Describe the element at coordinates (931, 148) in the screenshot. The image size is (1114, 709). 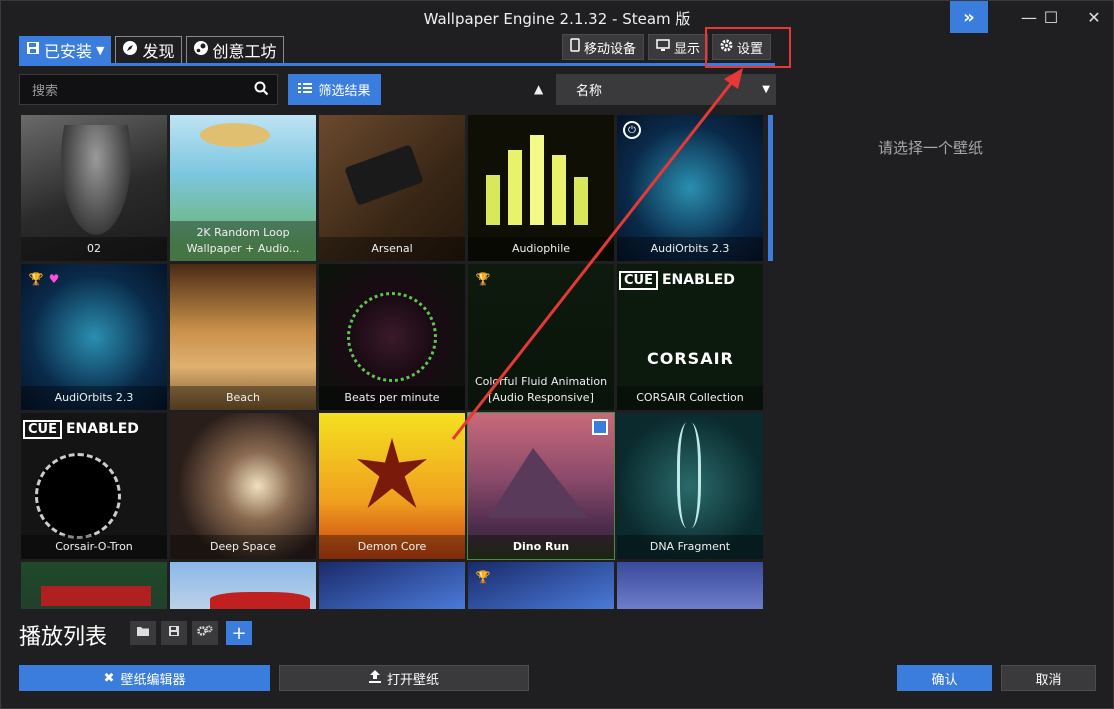
I see `no-selection-placeholder: 请选择一个壁纸` at that location.